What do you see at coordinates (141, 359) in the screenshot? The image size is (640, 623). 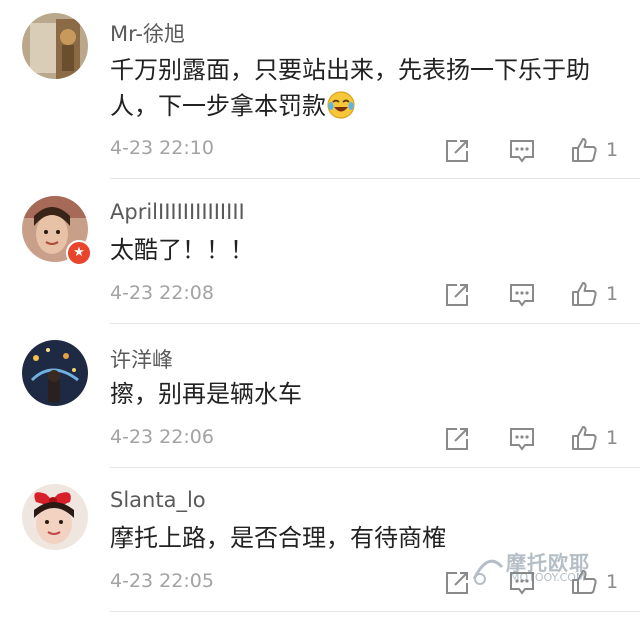 I see `username: 许洋峰` at bounding box center [141, 359].